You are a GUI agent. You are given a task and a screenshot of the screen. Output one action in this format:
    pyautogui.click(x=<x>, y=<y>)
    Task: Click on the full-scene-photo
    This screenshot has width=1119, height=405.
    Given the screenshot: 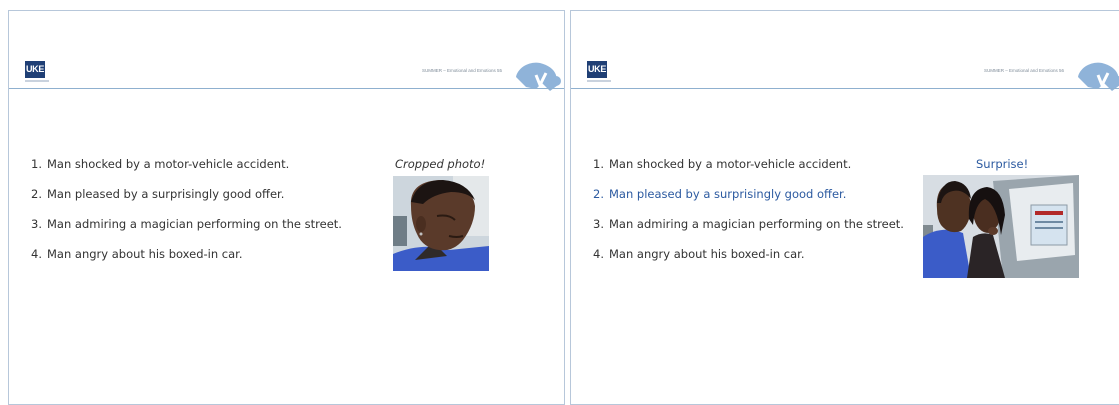 What is the action you would take?
    pyautogui.click(x=1001, y=226)
    